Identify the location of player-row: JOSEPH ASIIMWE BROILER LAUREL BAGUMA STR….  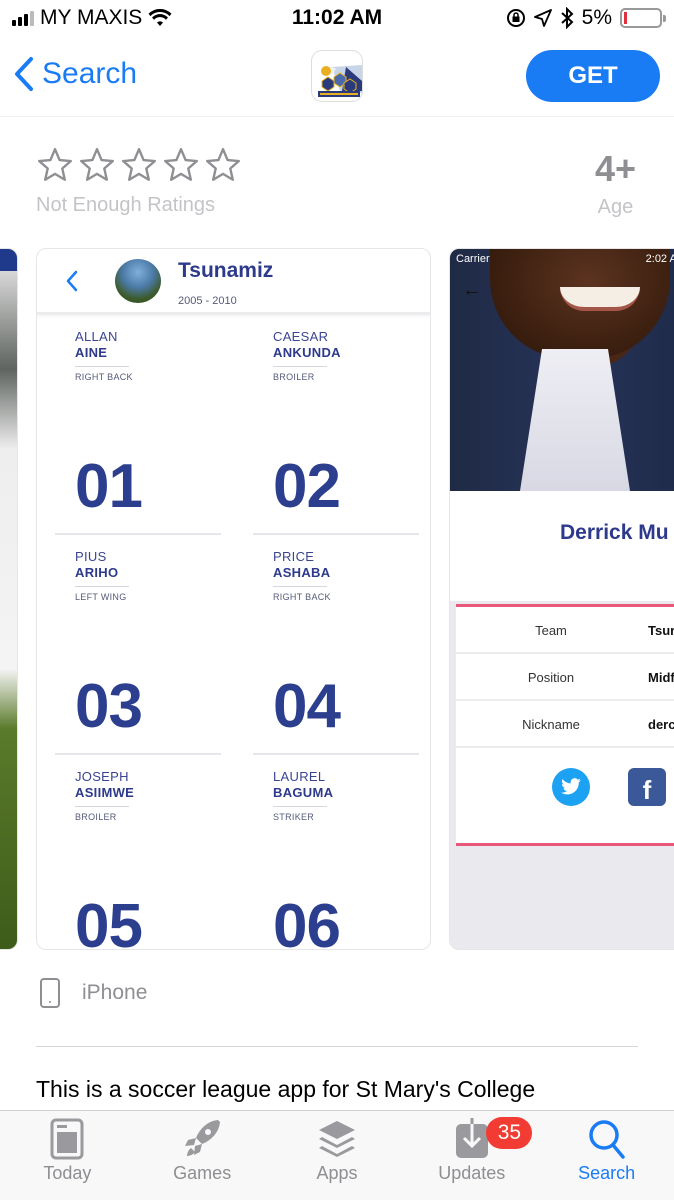
(233, 857).